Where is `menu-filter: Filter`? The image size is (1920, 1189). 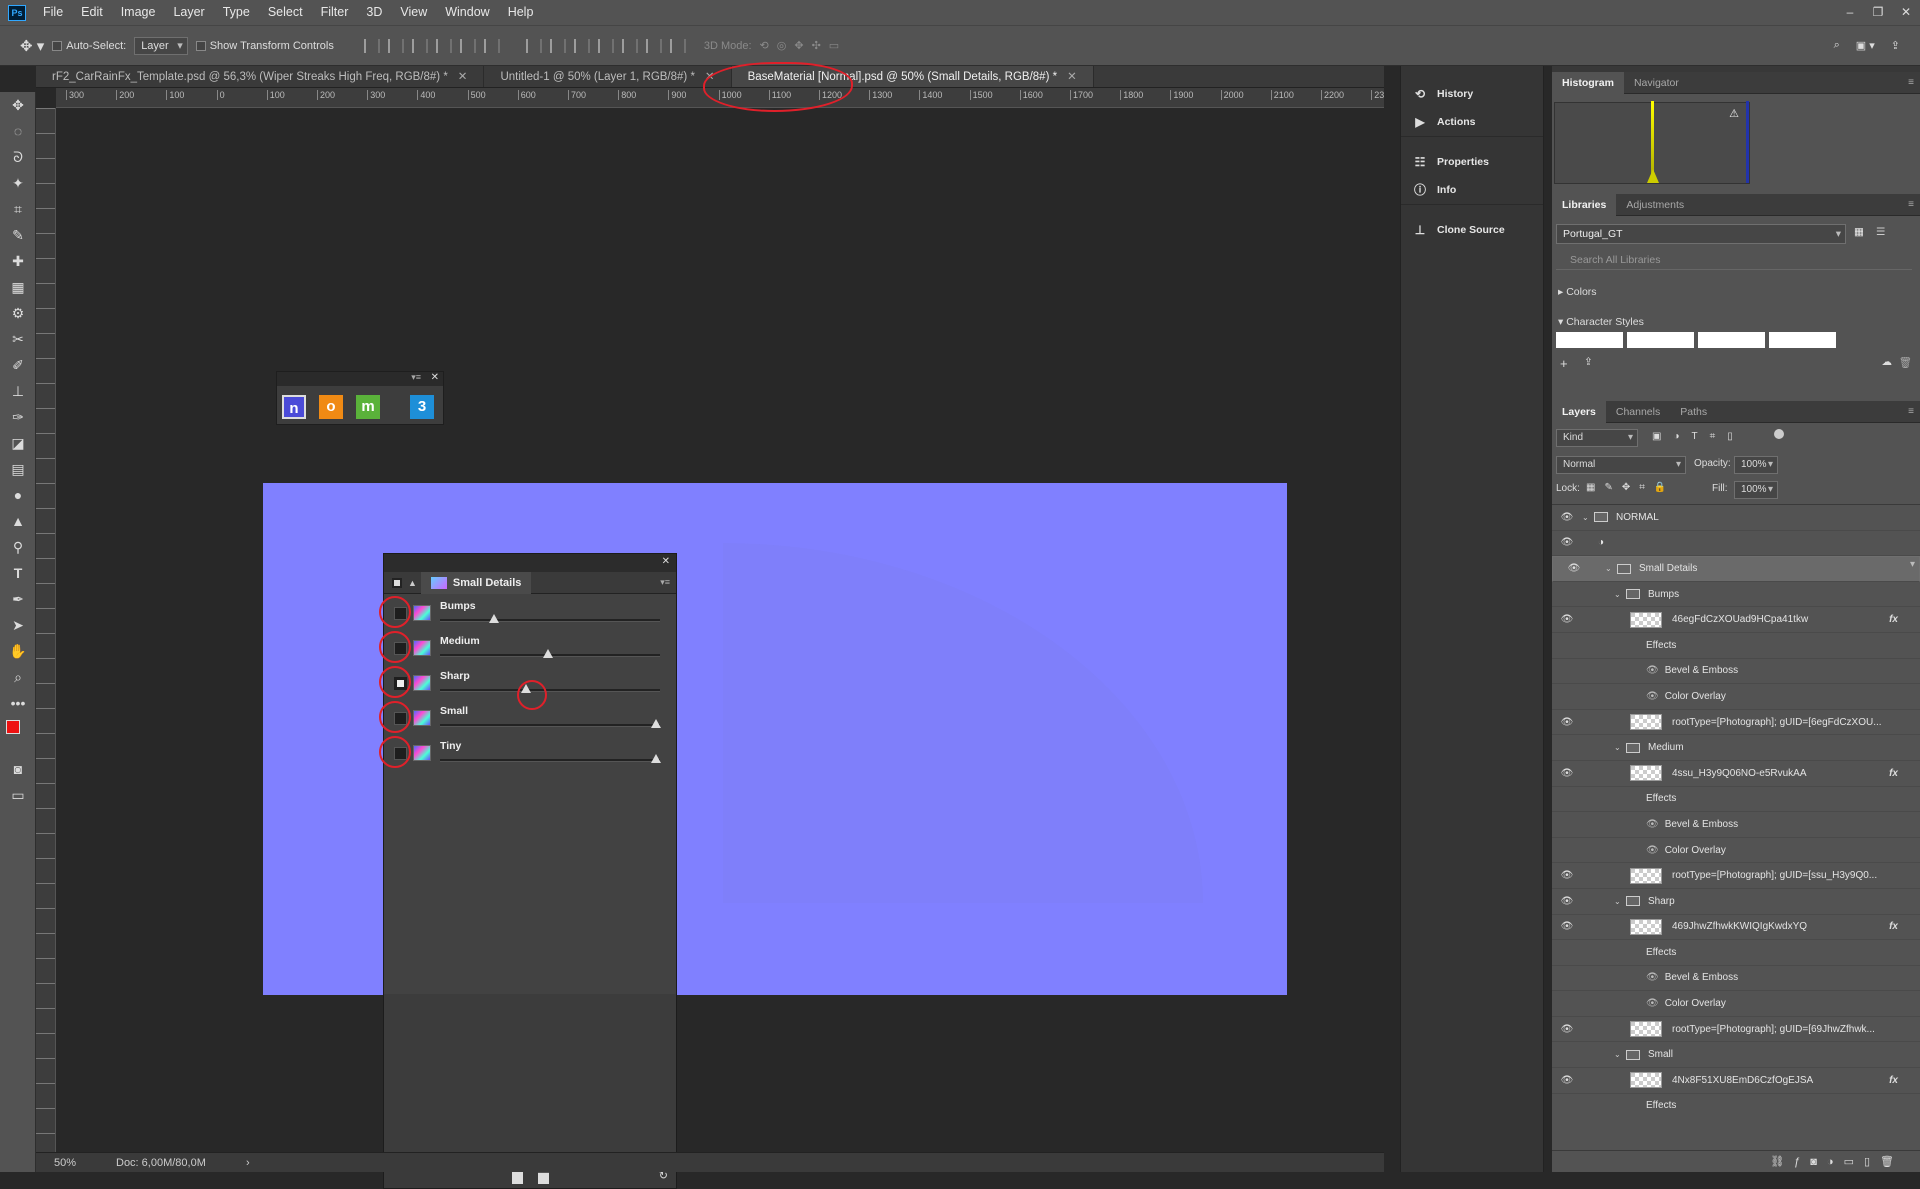
menu-filter: Filter is located at coordinates (335, 12).